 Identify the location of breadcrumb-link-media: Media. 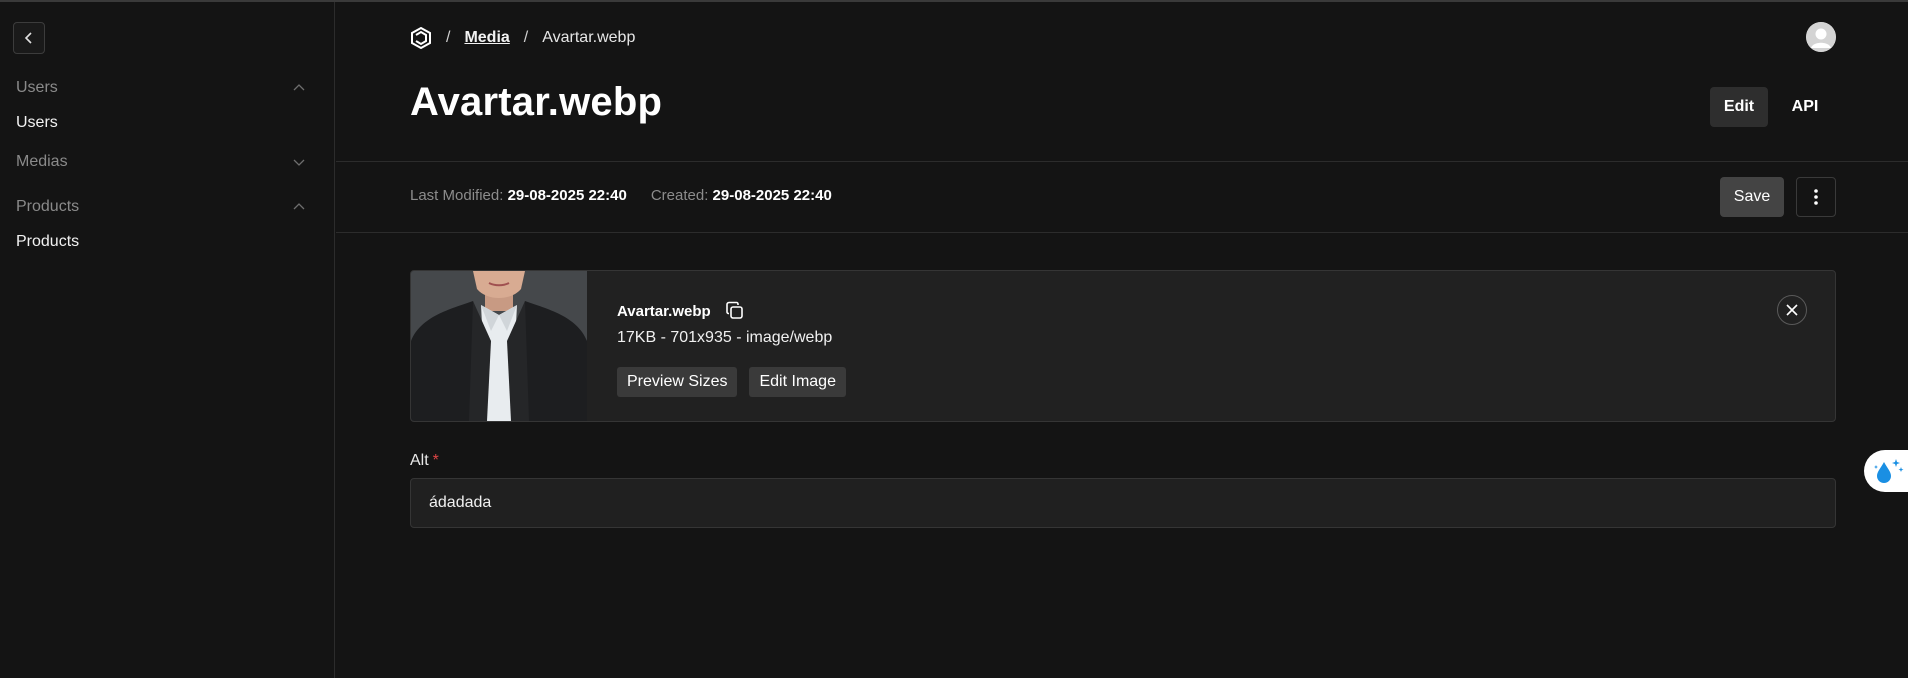
(486, 38).